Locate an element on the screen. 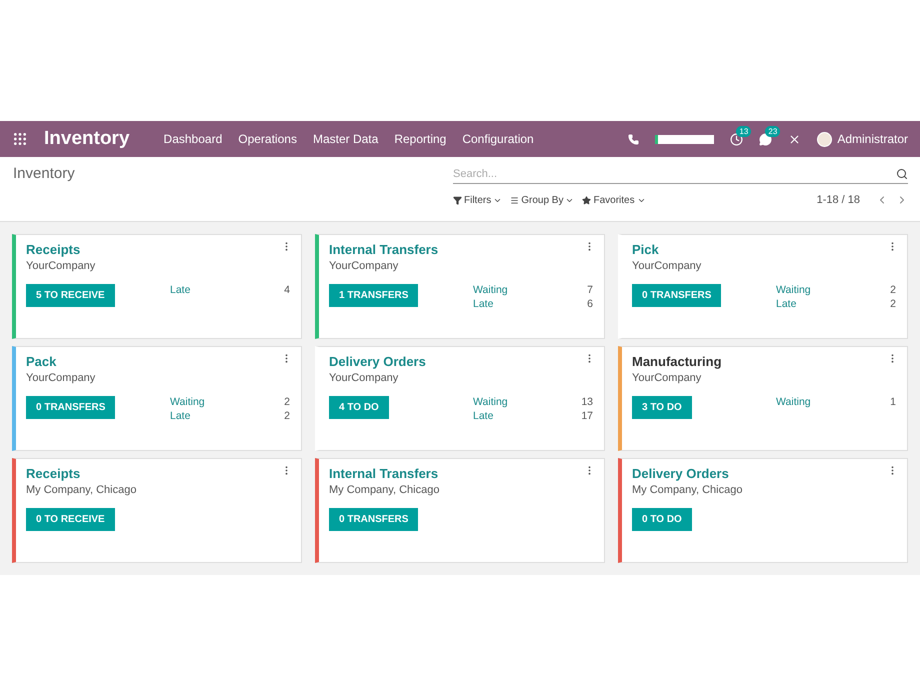 The width and height of the screenshot is (920, 698). menu-item: Operations is located at coordinates (267, 139).